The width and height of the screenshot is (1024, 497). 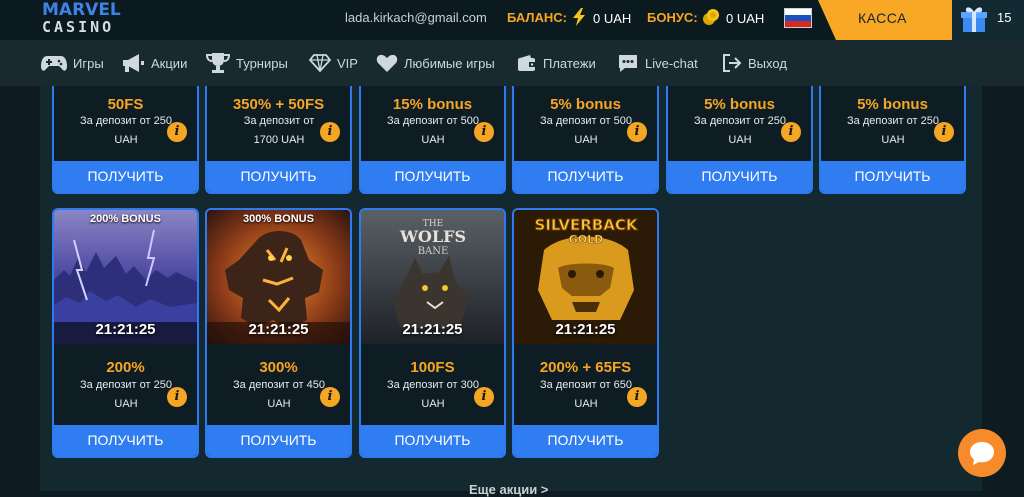 I want to click on lightning-icon, so click(x=579, y=17).